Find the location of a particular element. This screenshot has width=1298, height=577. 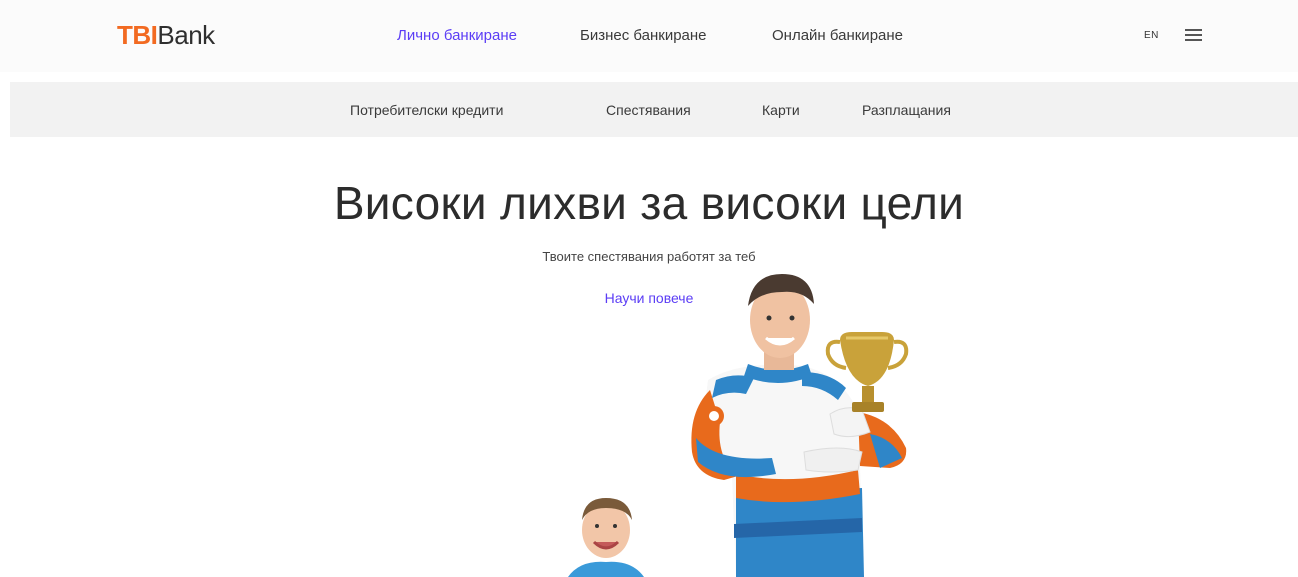

nav-personal-banking: Лично банкиране is located at coordinates (457, 36).